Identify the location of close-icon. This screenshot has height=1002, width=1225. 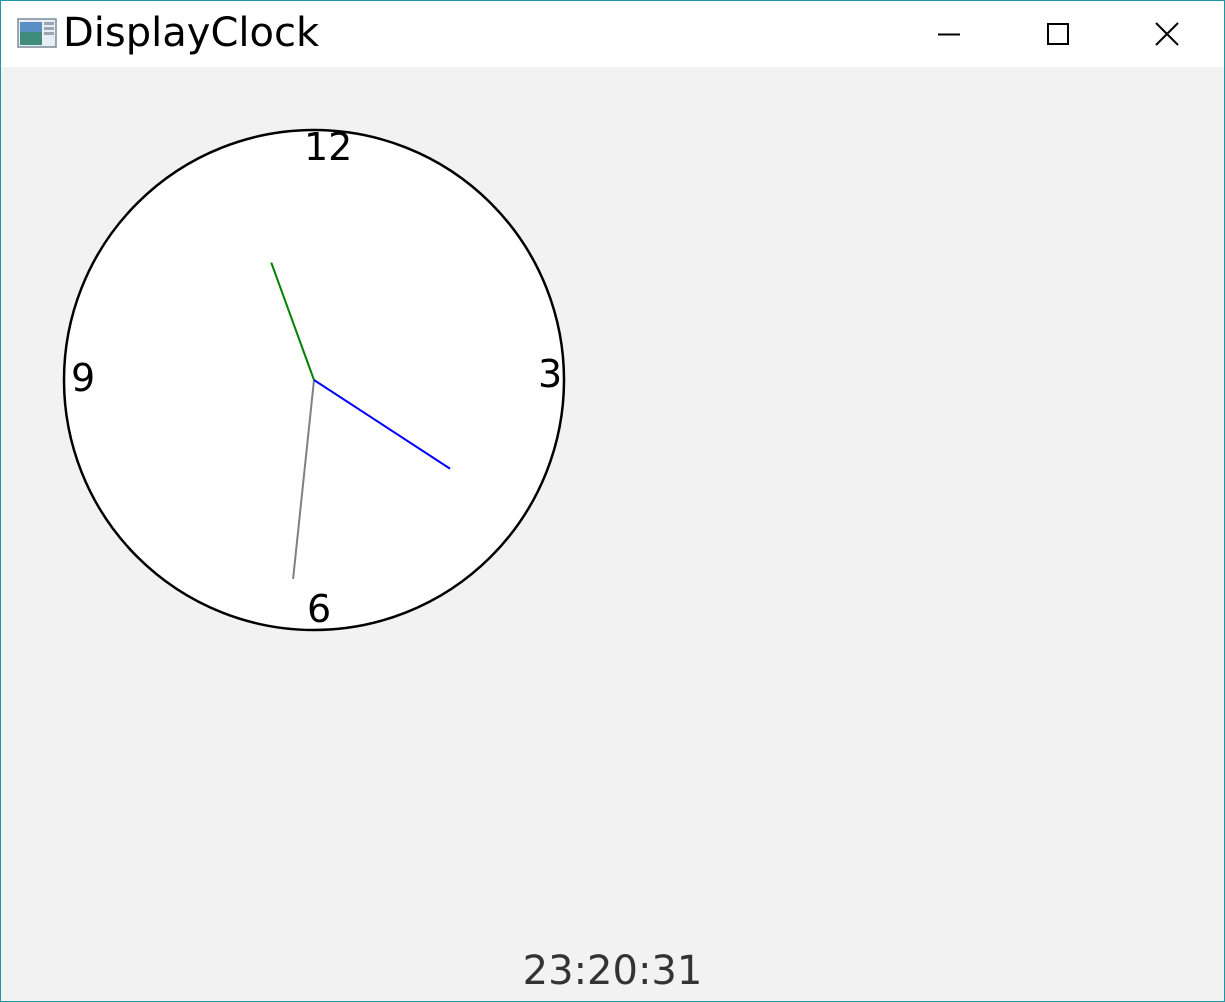
(1167, 34).